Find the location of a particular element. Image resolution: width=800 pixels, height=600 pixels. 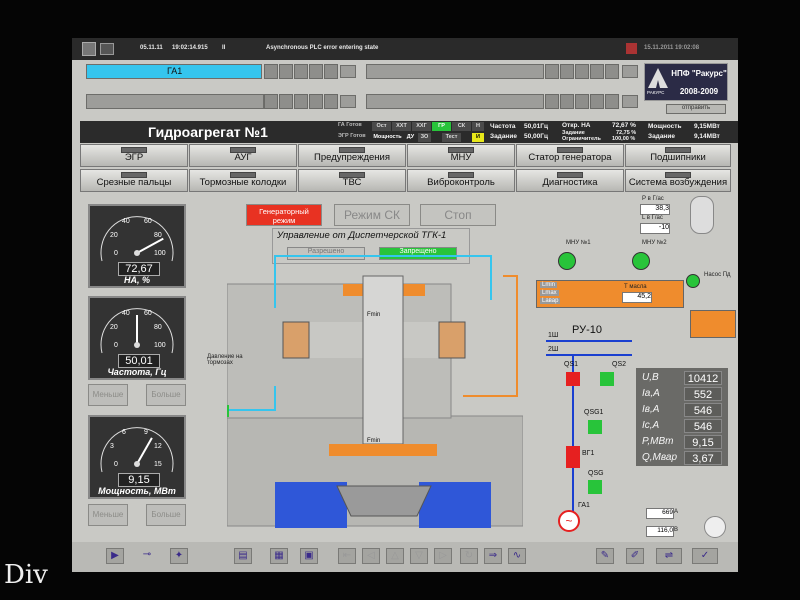

leakage-tank is located at coordinates (713, 324).